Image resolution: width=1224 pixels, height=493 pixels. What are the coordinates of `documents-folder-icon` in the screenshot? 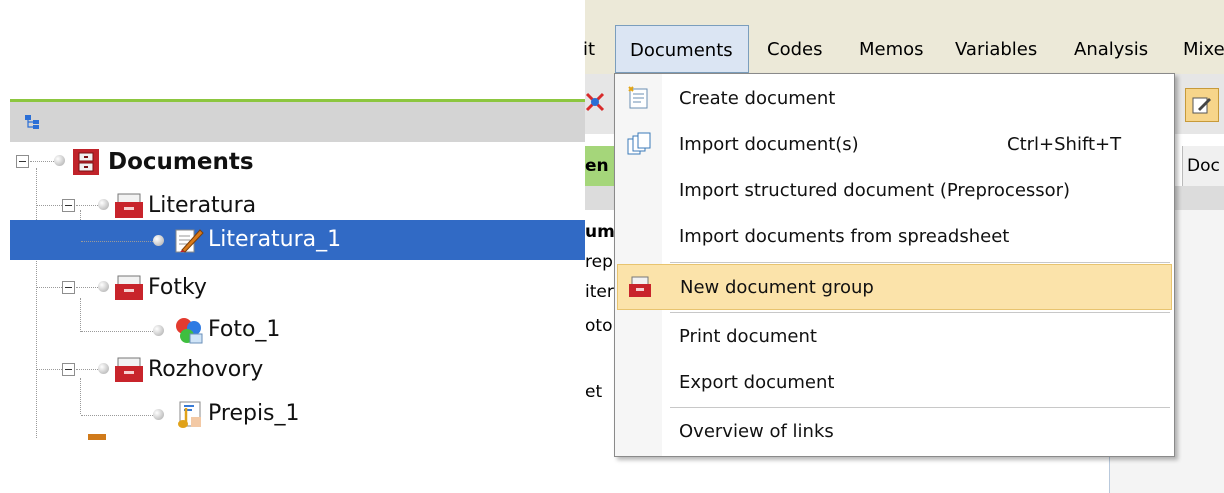 It's located at (86, 162).